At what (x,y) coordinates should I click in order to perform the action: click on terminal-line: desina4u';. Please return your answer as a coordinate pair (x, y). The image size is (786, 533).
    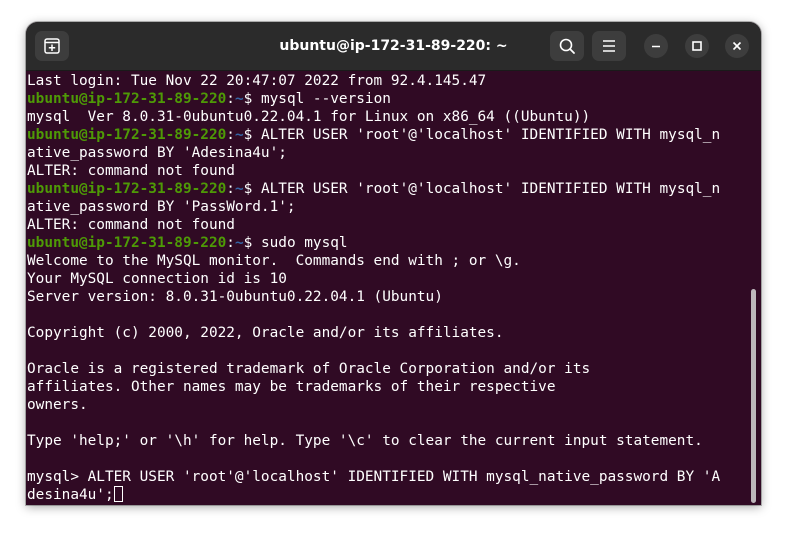
    Looking at the image, I should click on (75, 495).